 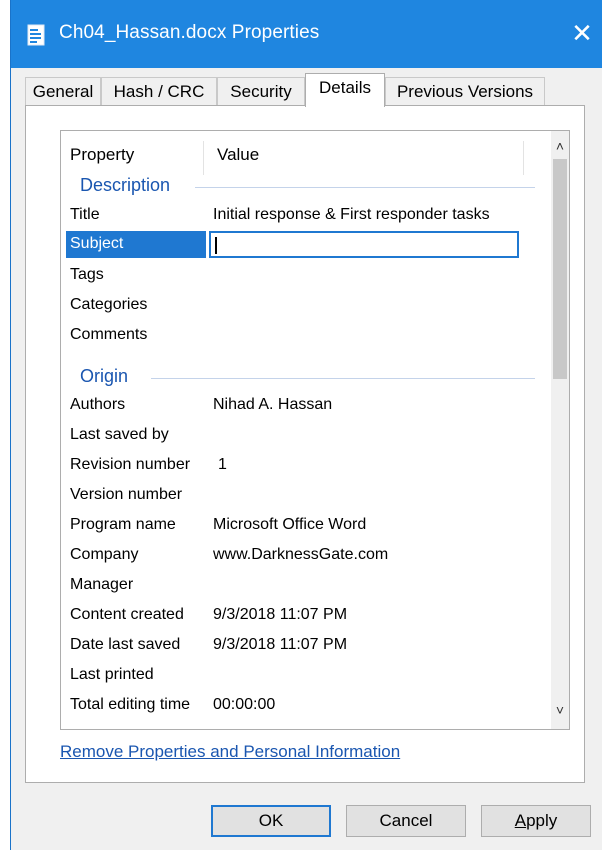 I want to click on text-caret, so click(x=216, y=245).